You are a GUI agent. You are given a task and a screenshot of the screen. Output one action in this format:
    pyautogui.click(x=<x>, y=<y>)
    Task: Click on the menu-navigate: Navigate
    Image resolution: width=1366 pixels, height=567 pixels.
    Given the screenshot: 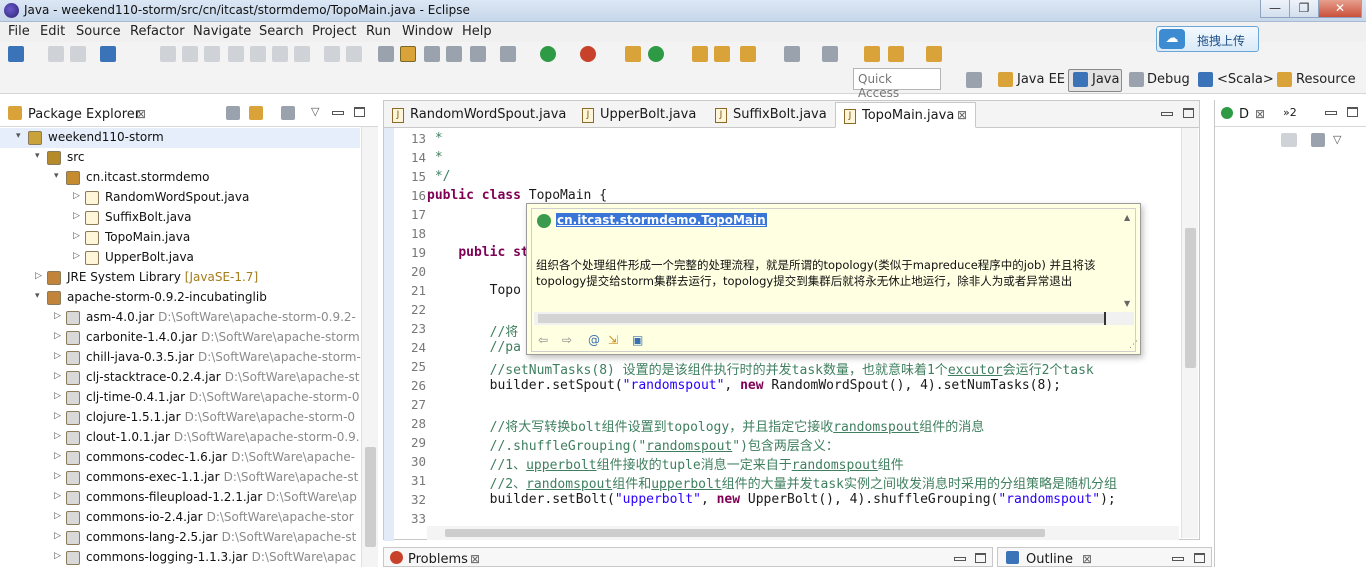 What is the action you would take?
    pyautogui.click(x=222, y=31)
    